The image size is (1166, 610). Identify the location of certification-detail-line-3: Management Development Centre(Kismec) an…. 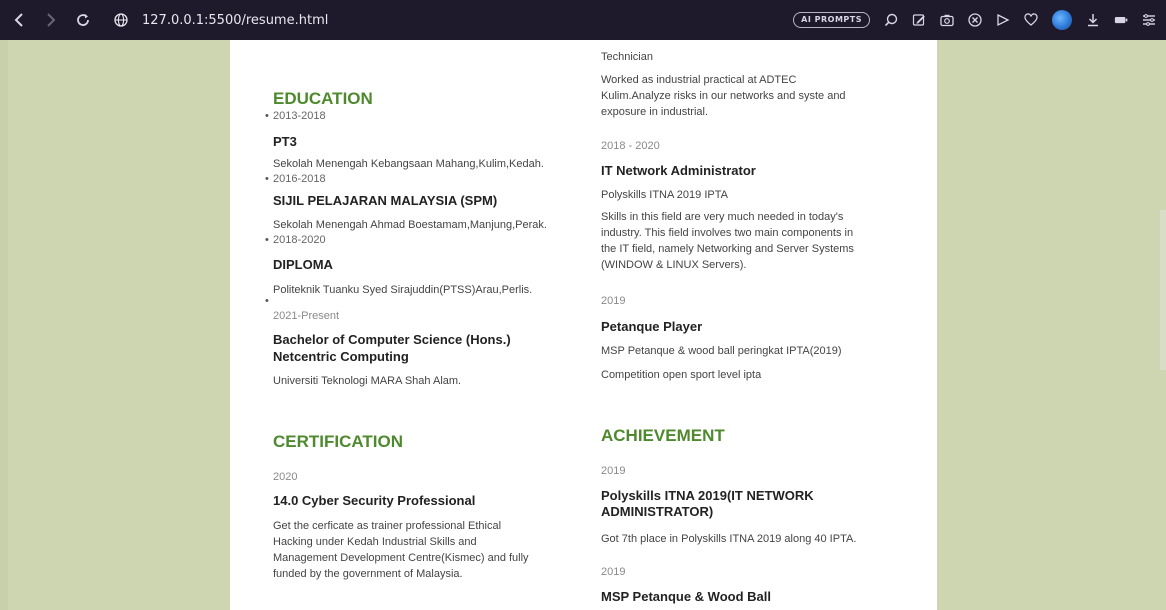
(401, 558).